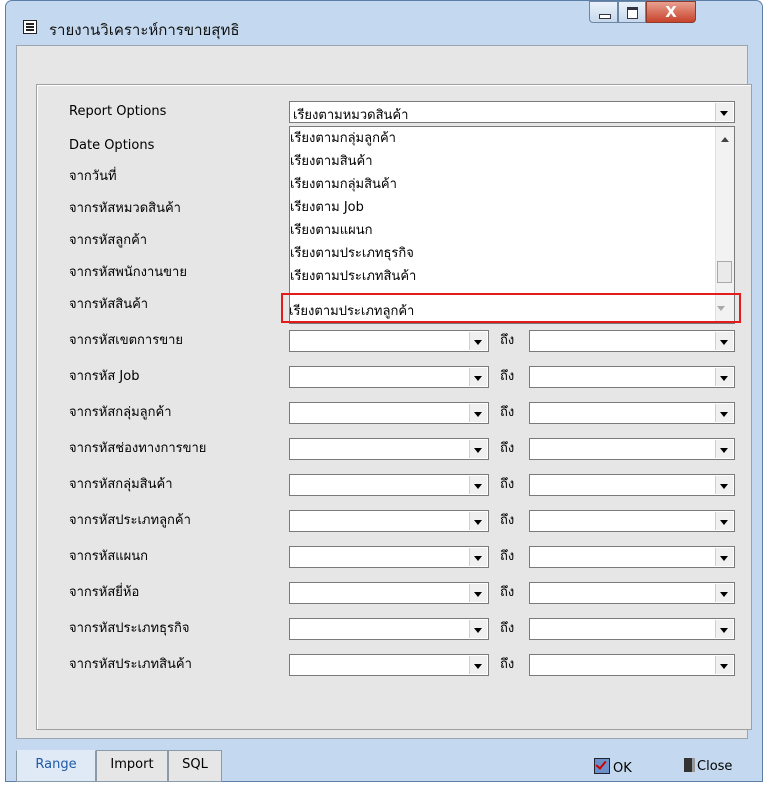 The image size is (768, 787). Describe the element at coordinates (512, 112) in the screenshot. I see `report-options-select: เรียงตามหมวดสินค้า` at that location.